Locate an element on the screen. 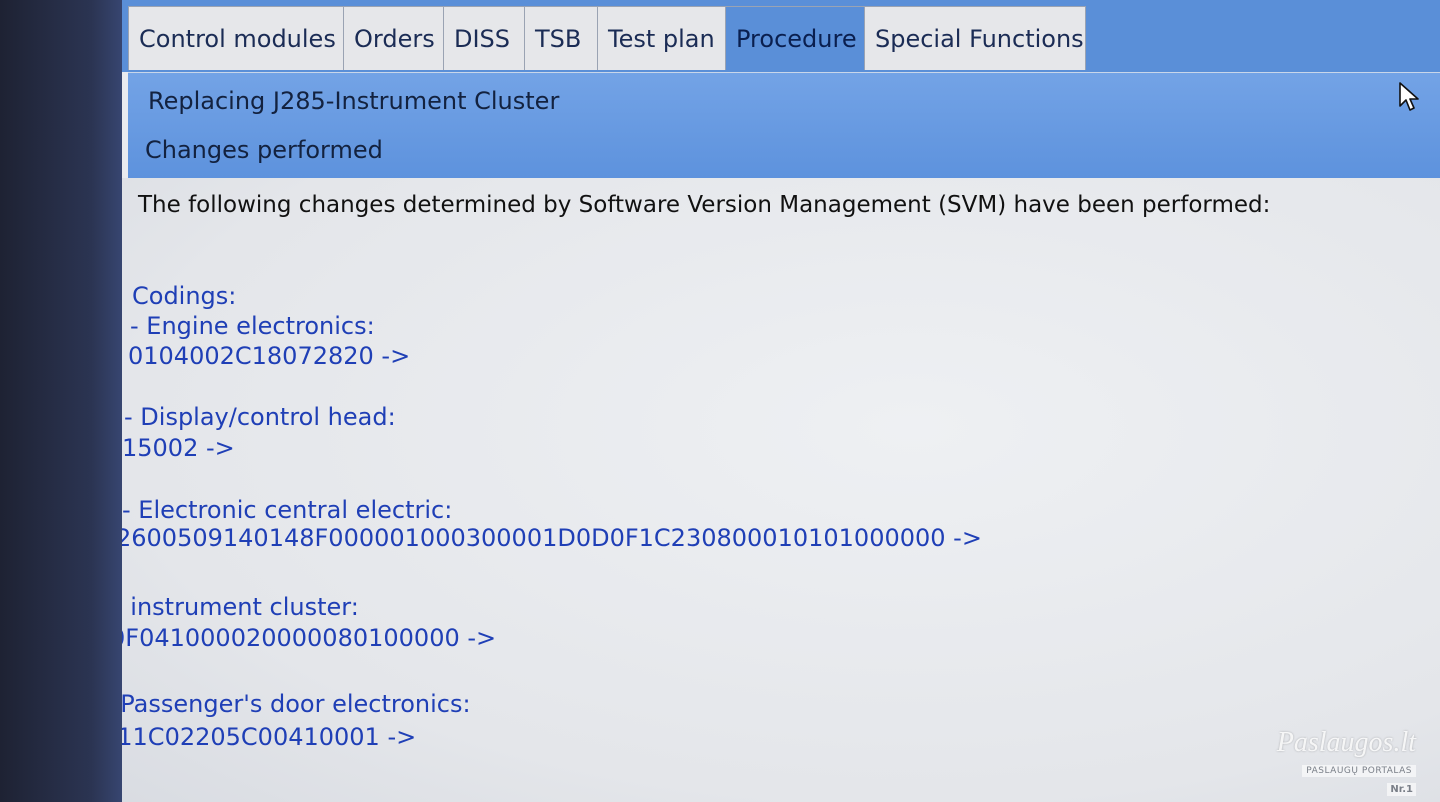 The height and width of the screenshot is (802, 1440). watermark-brand: Paslaugos.lt is located at coordinates (1346, 742).